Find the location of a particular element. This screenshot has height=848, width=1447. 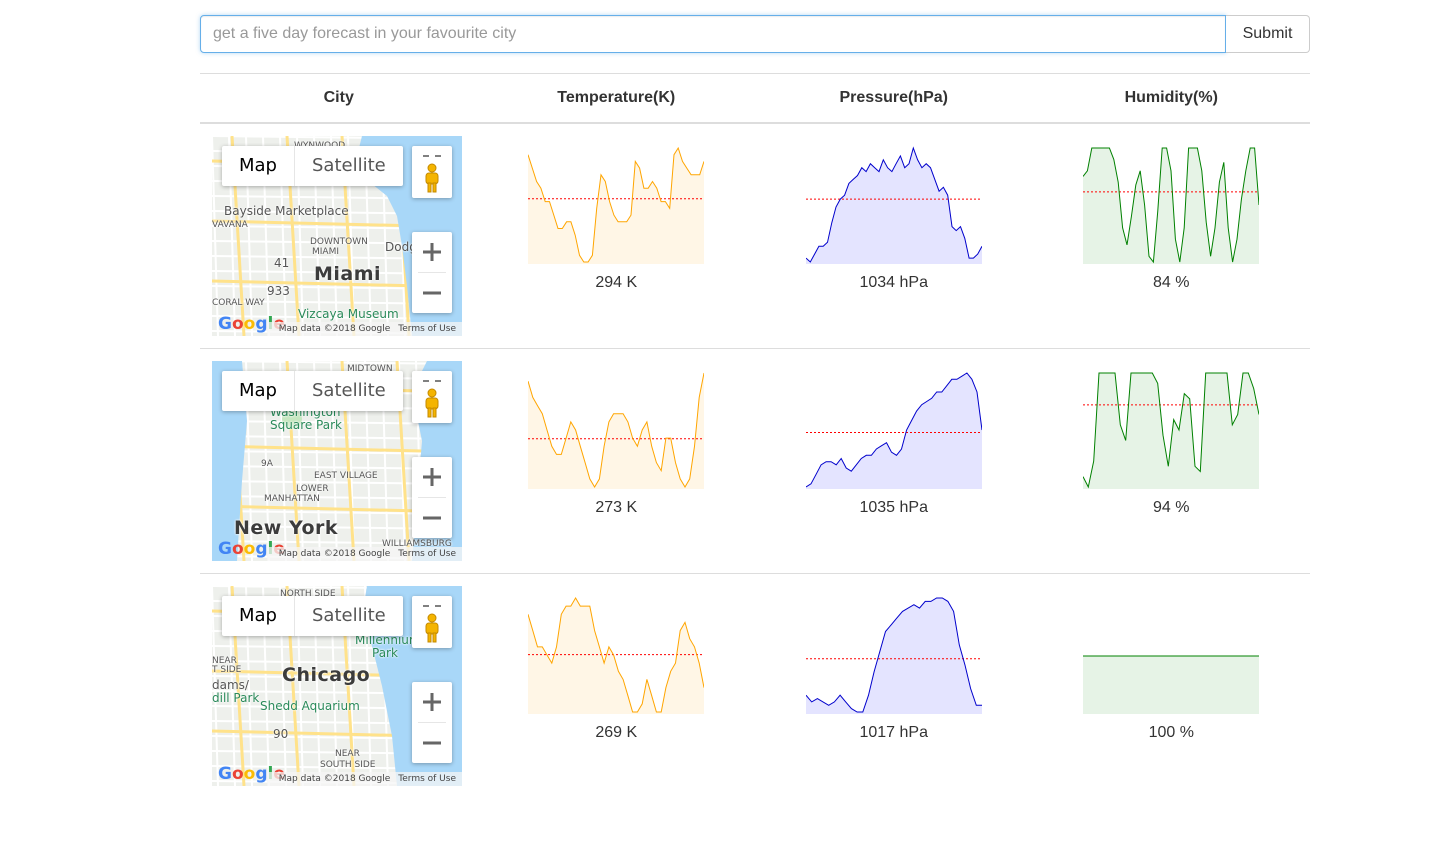

header-temperature: Temperature(K) is located at coordinates (616, 98).